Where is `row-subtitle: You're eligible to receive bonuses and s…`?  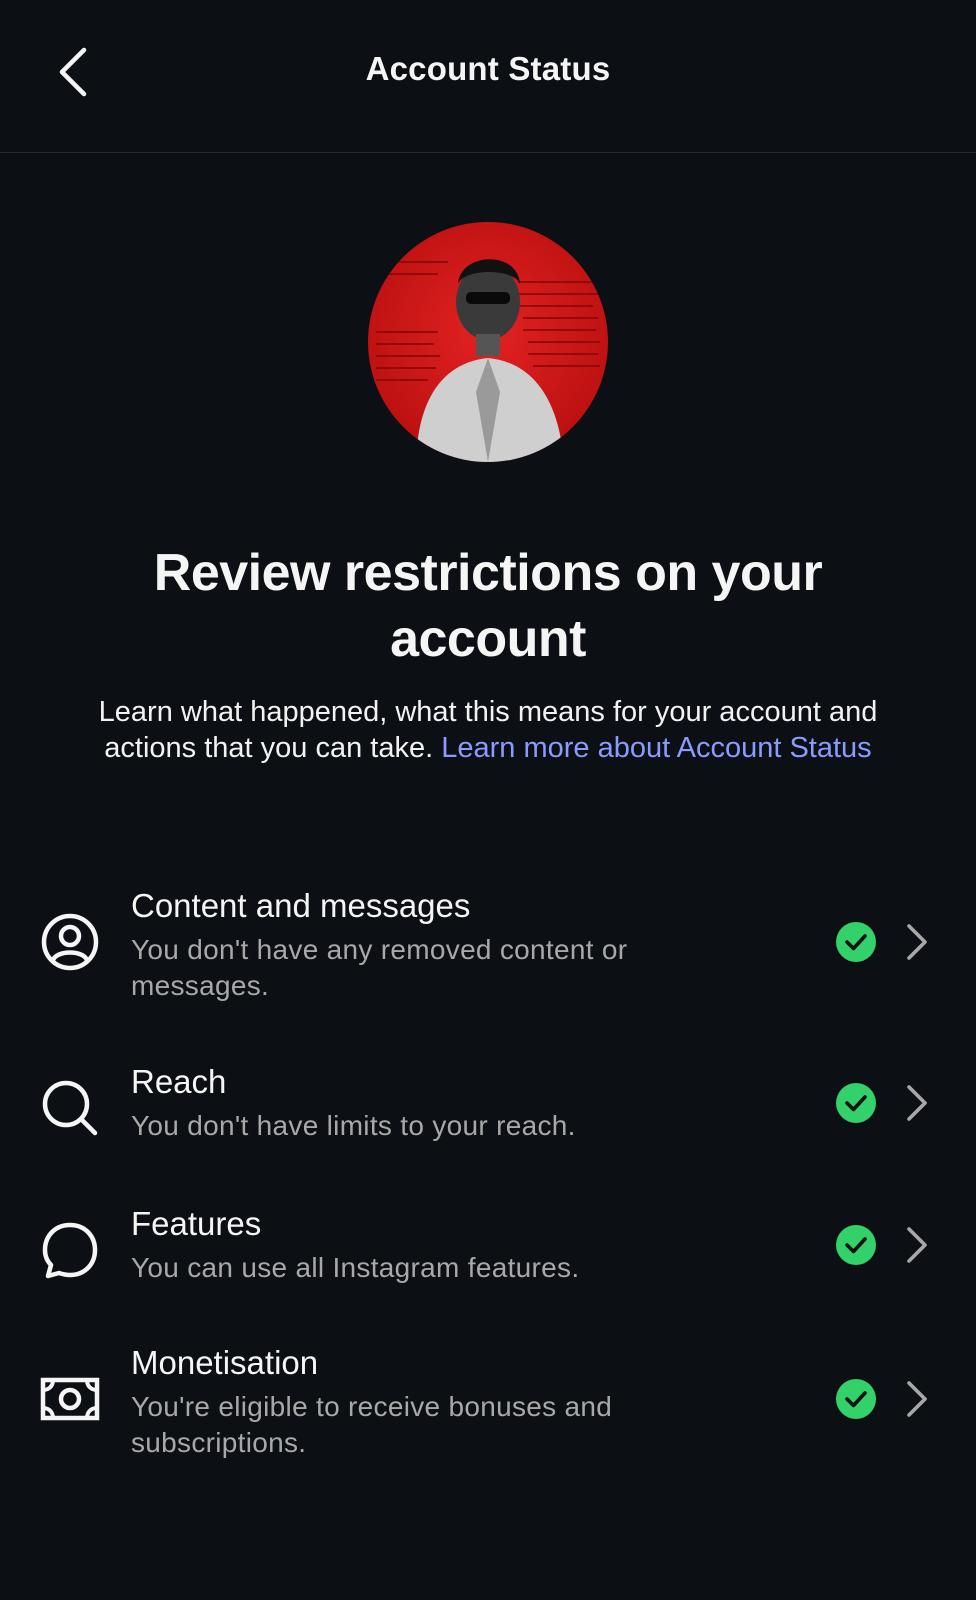 row-subtitle: You're eligible to receive bonuses and s… is located at coordinates (372, 1424).